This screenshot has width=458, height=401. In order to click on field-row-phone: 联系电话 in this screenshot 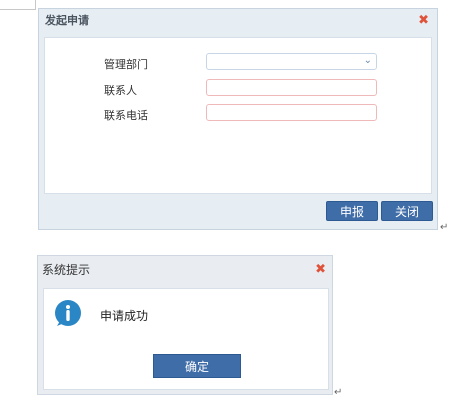, I will do `click(238, 115)`.